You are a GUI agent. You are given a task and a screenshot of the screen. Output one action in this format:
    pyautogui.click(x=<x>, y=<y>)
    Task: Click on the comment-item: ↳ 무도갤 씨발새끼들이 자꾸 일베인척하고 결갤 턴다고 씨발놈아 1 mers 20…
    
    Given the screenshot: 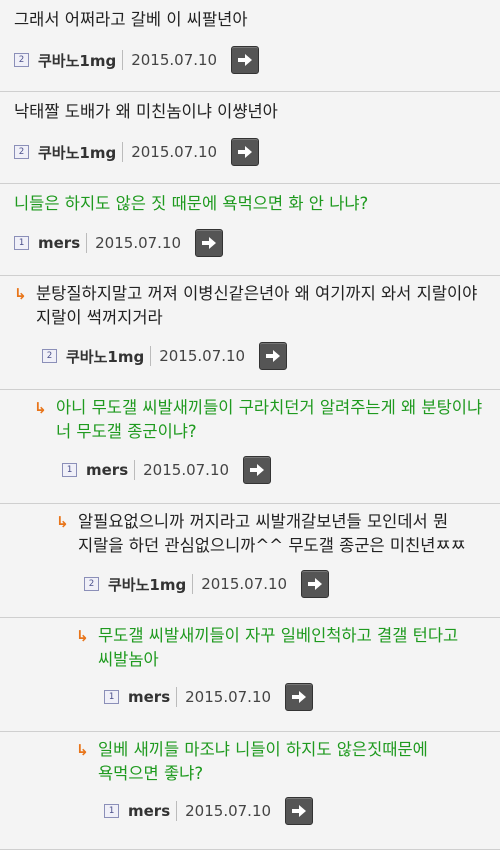 What is the action you would take?
    pyautogui.click(x=250, y=675)
    